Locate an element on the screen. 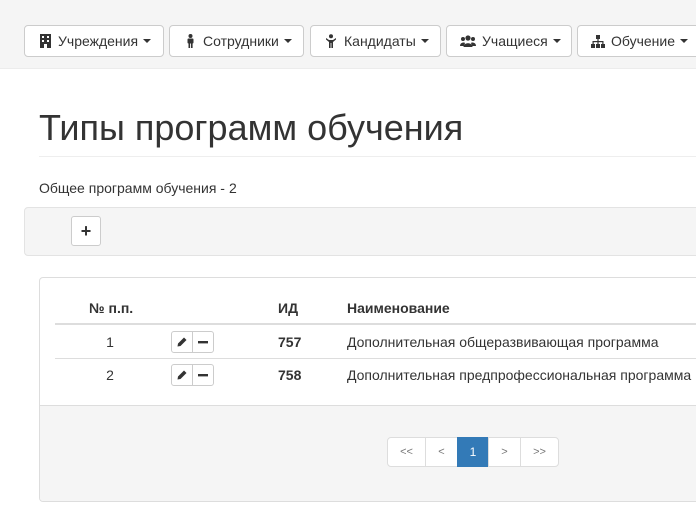 This screenshot has height=522, width=696. pagination-prev-button: < is located at coordinates (441, 452).